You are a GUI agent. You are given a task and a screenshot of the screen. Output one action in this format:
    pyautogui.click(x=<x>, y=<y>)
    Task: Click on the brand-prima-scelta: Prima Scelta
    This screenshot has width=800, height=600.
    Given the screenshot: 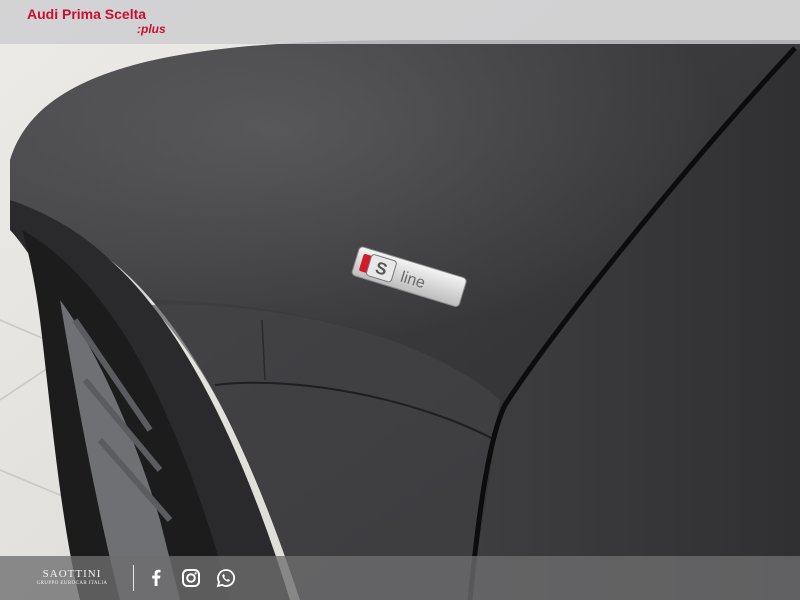 What is the action you would take?
    pyautogui.click(x=104, y=14)
    